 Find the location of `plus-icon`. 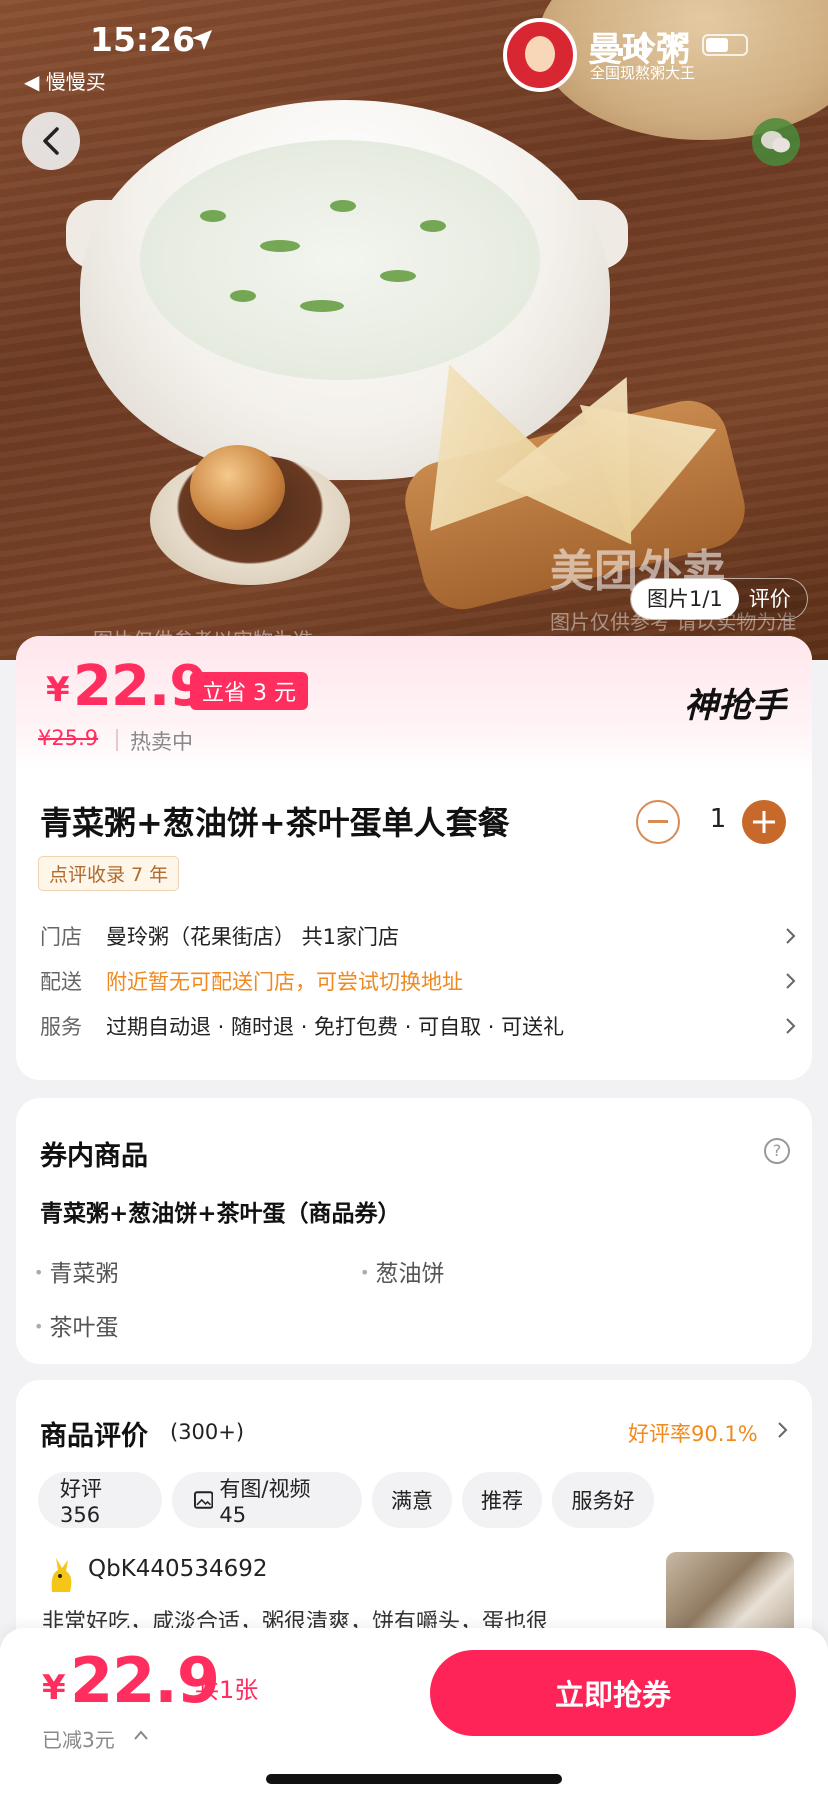

plus-icon is located at coordinates (764, 822).